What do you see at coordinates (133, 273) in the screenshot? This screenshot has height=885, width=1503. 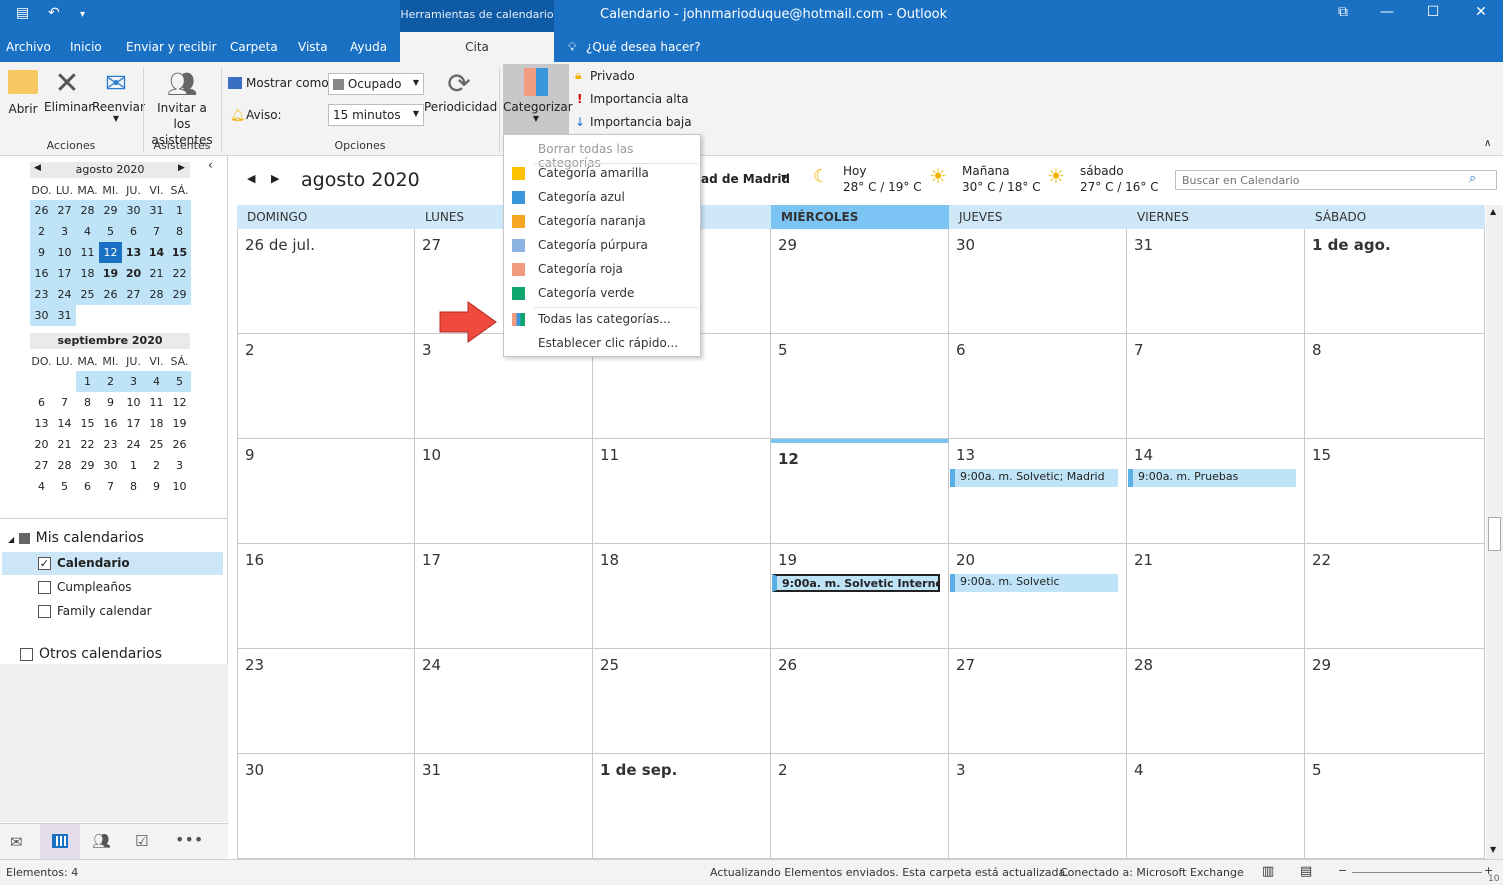 I see `mini-cal-day: 20` at bounding box center [133, 273].